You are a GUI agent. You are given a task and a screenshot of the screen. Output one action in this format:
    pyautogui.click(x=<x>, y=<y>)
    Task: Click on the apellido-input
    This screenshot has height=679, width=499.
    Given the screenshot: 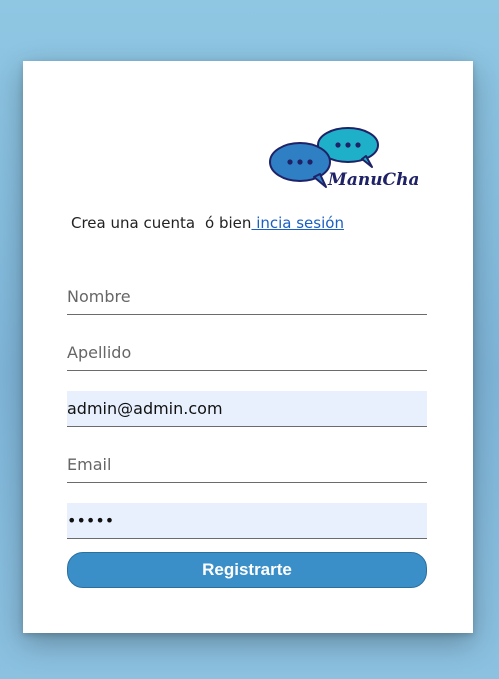 What is the action you would take?
    pyautogui.click(x=247, y=353)
    